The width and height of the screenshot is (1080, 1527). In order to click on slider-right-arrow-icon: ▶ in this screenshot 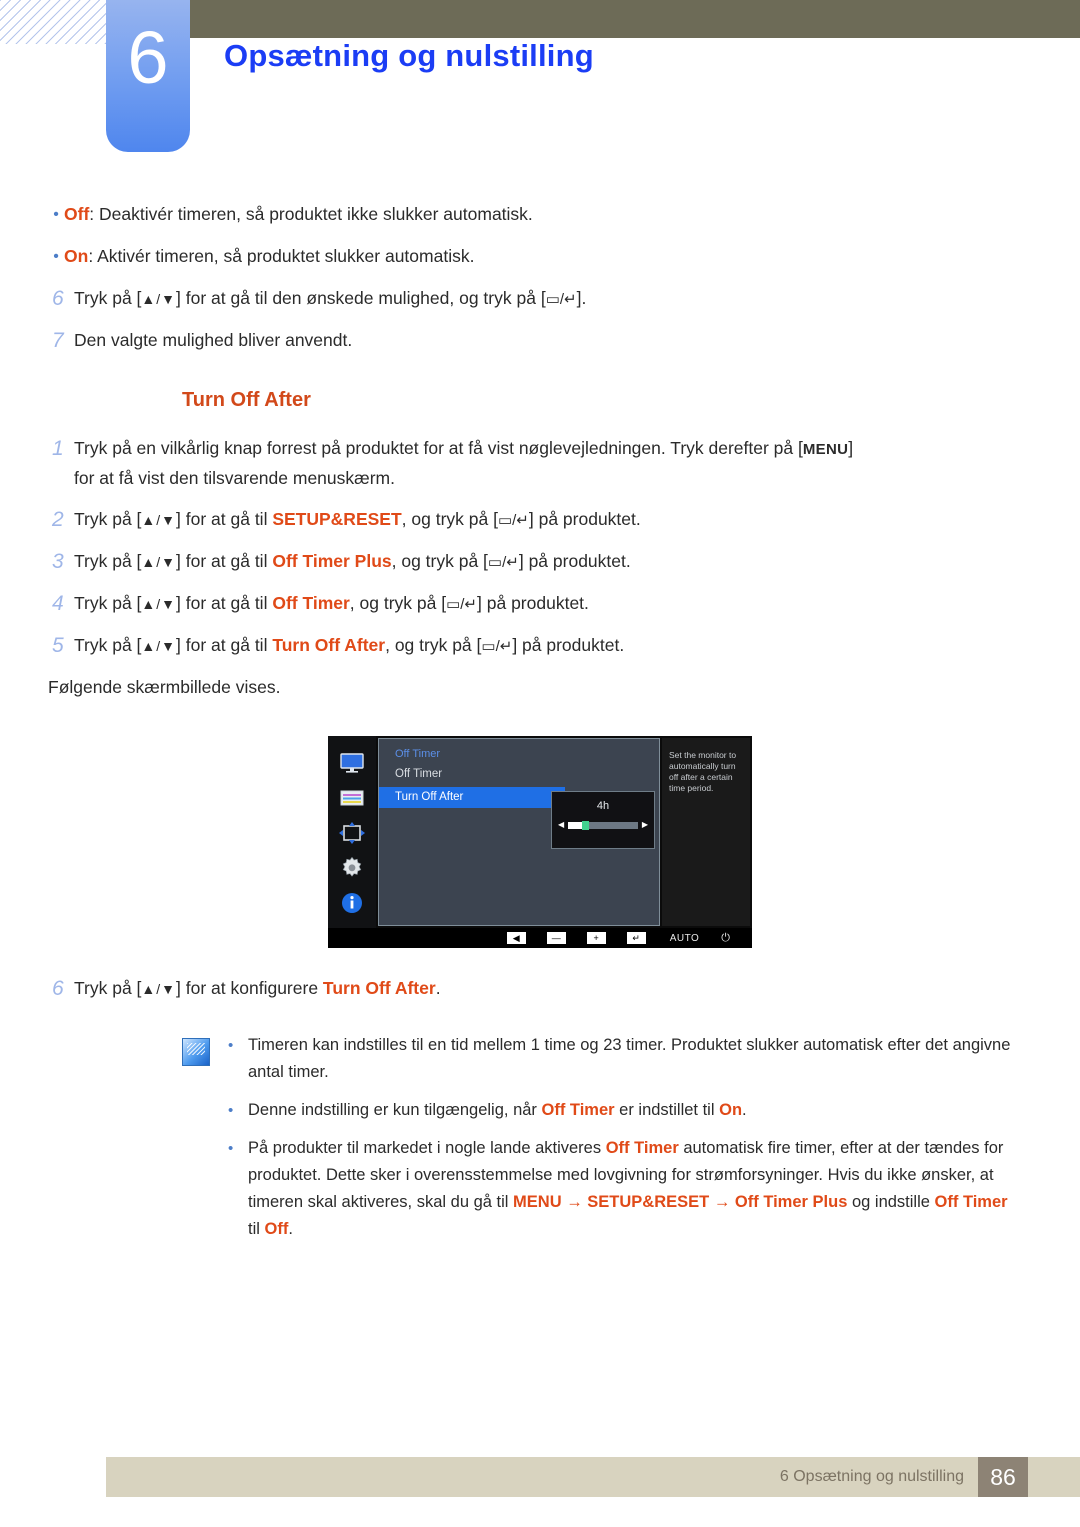, I will do `click(645, 825)`.